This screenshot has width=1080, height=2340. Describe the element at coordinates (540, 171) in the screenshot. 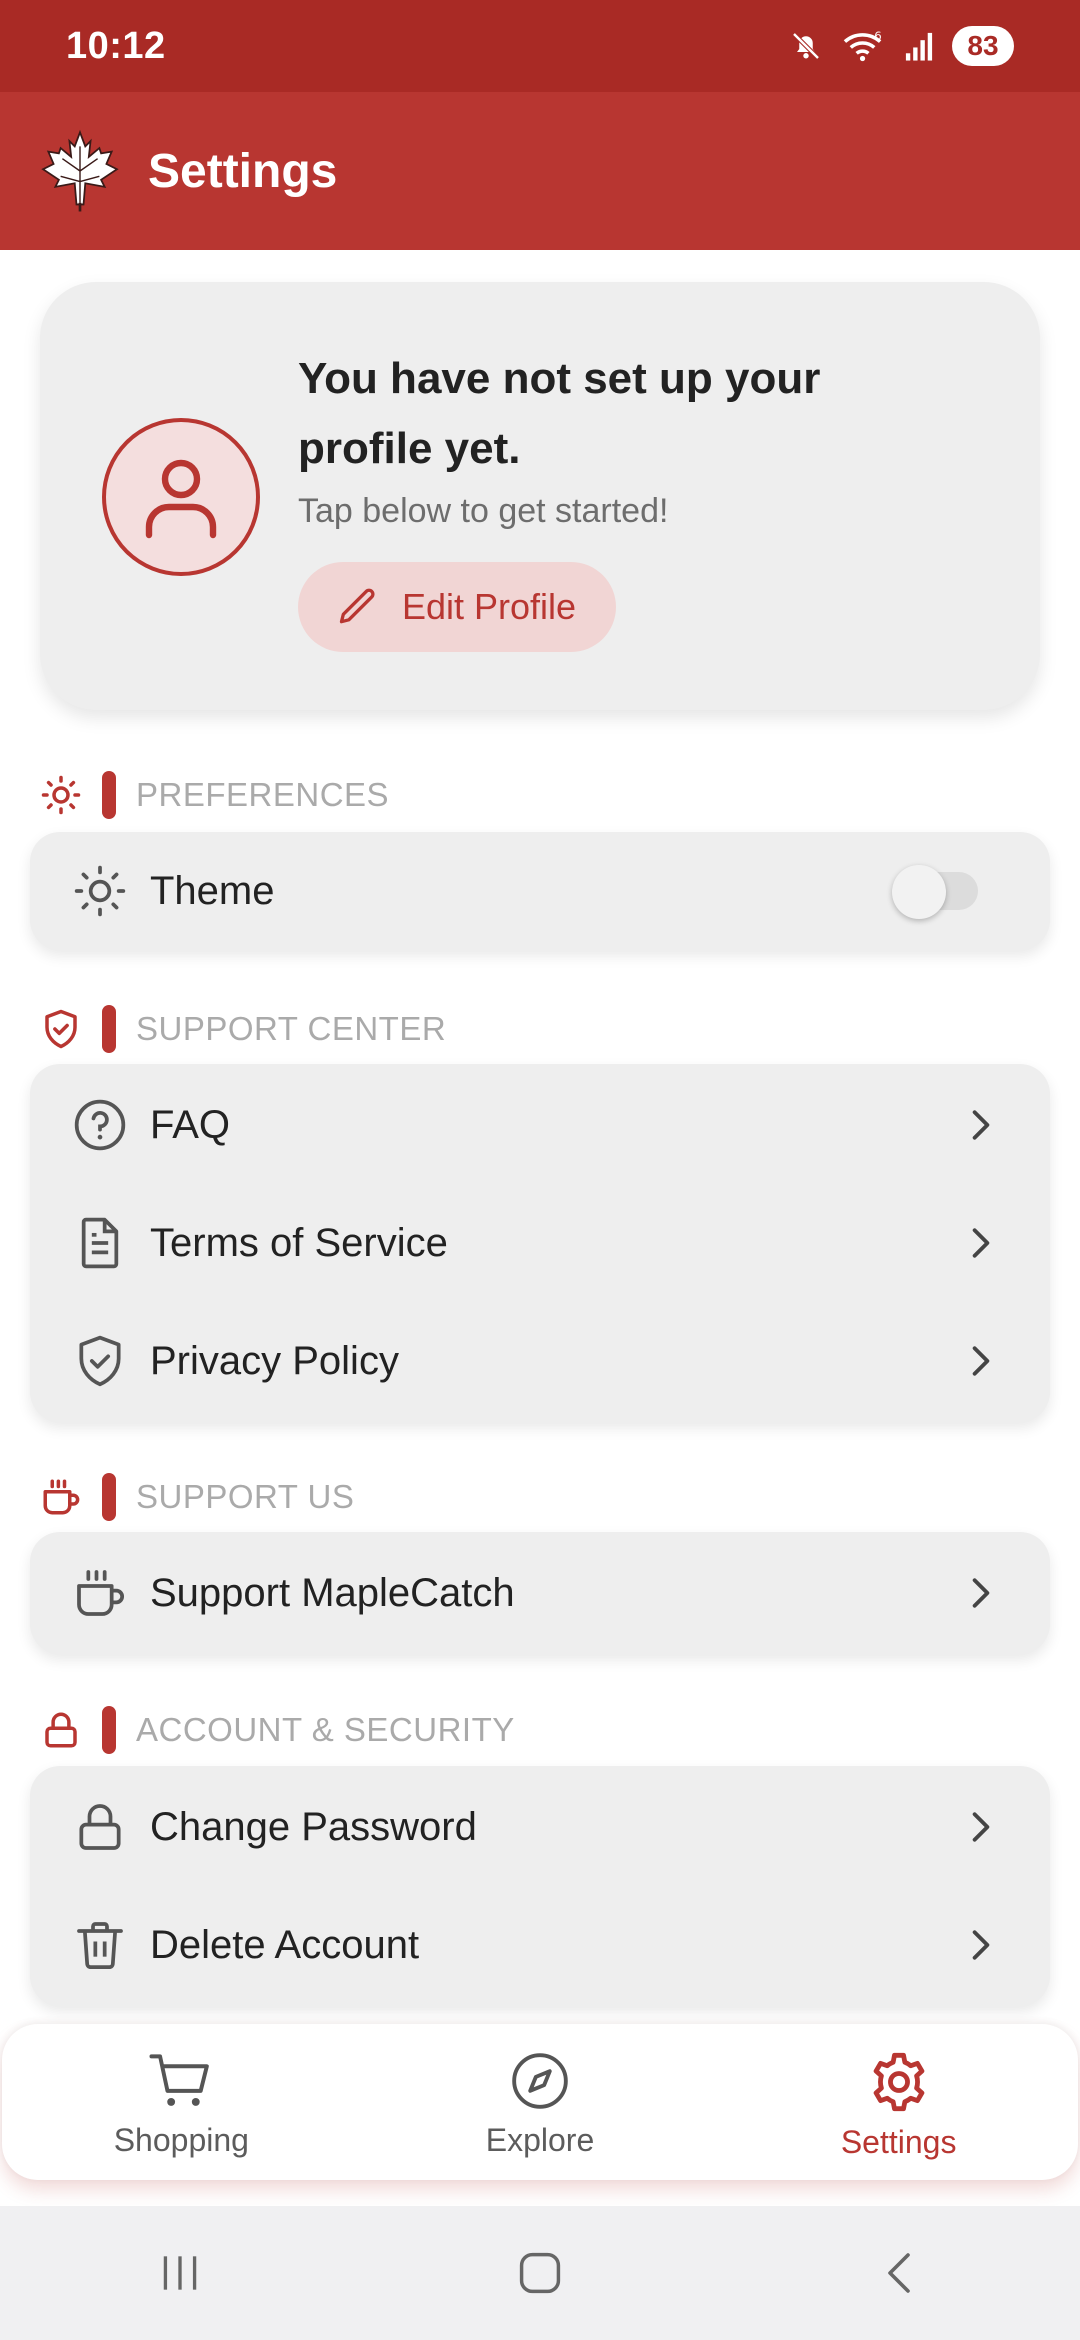

I see `app-bar: Settings` at that location.